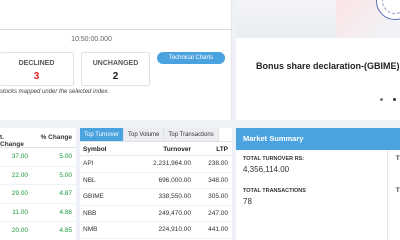  What do you see at coordinates (38, 157) in the screenshot?
I see `table-row: 37.00 5.00` at bounding box center [38, 157].